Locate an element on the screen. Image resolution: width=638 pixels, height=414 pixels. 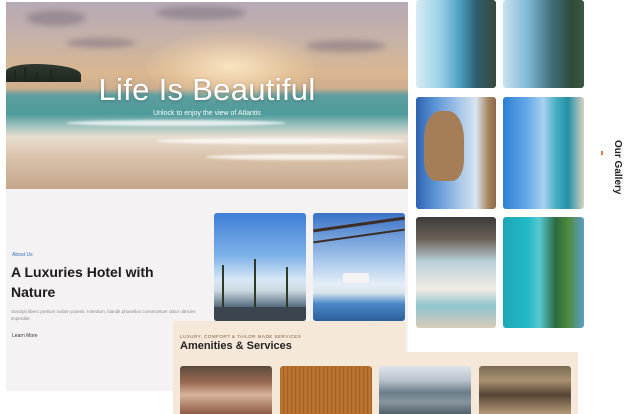
amenities-tag: LUXURY, COMFORT & TAILOR MADE SERVICES is located at coordinates (241, 336).